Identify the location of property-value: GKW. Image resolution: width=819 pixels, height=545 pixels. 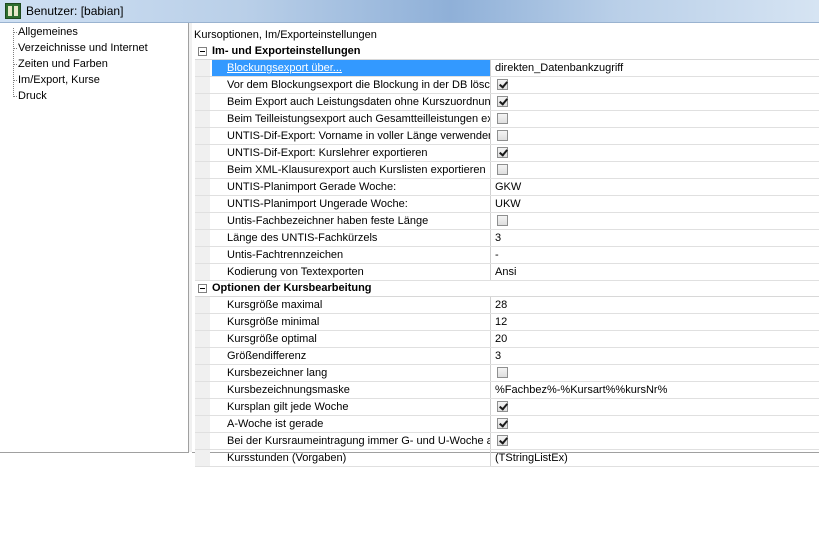
(656, 187).